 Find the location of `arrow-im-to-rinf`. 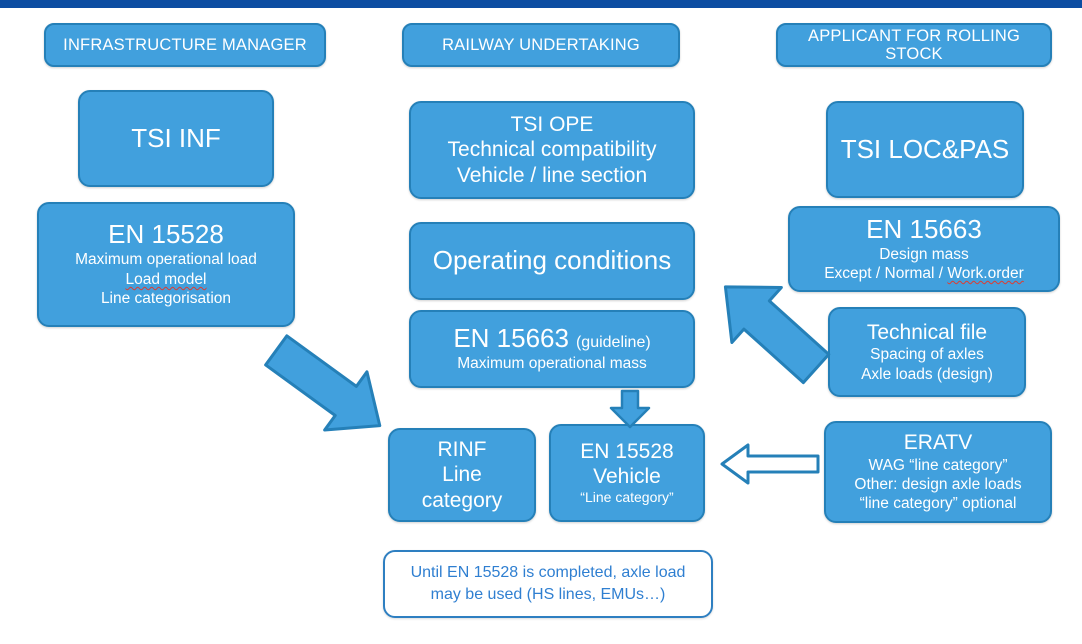

arrow-im-to-rinf is located at coordinates (328, 386).